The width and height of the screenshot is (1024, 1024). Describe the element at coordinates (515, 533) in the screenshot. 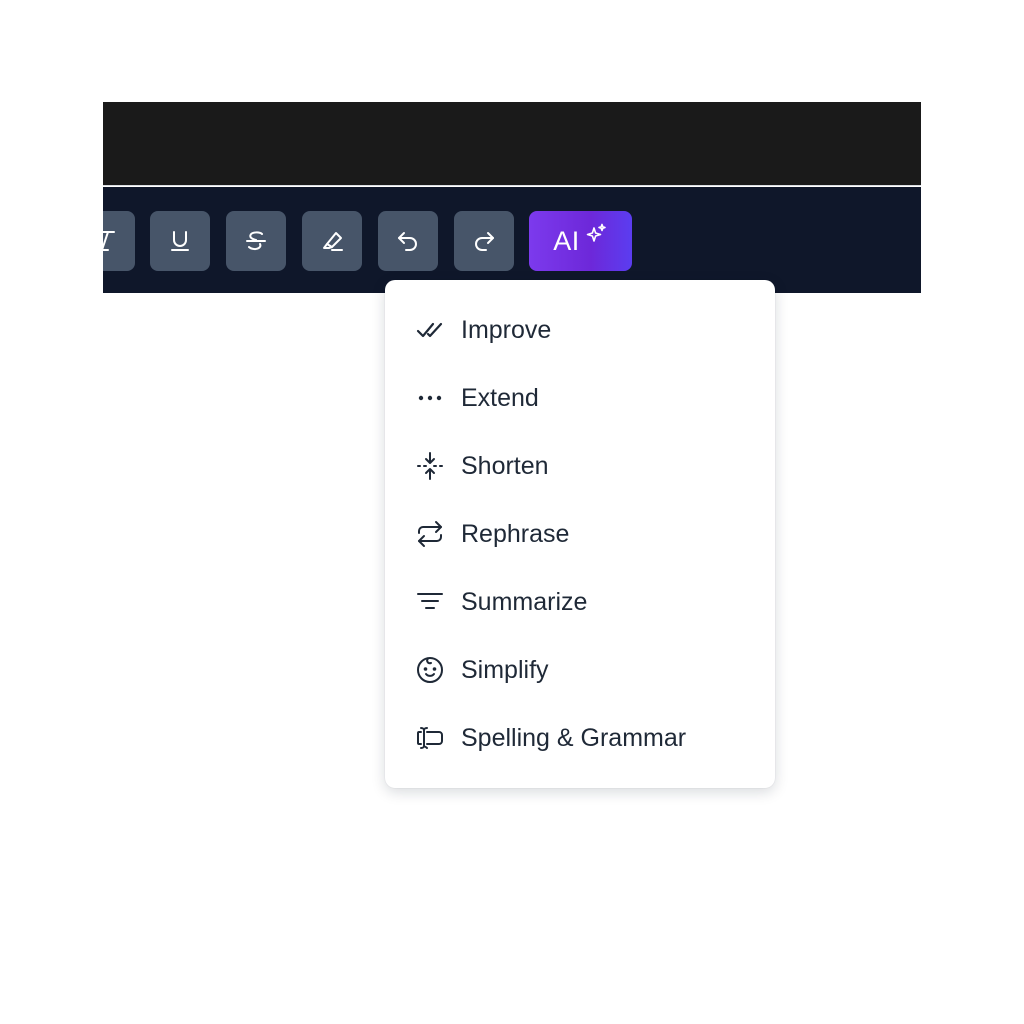

I see `menu-item-label: Rephrase` at that location.